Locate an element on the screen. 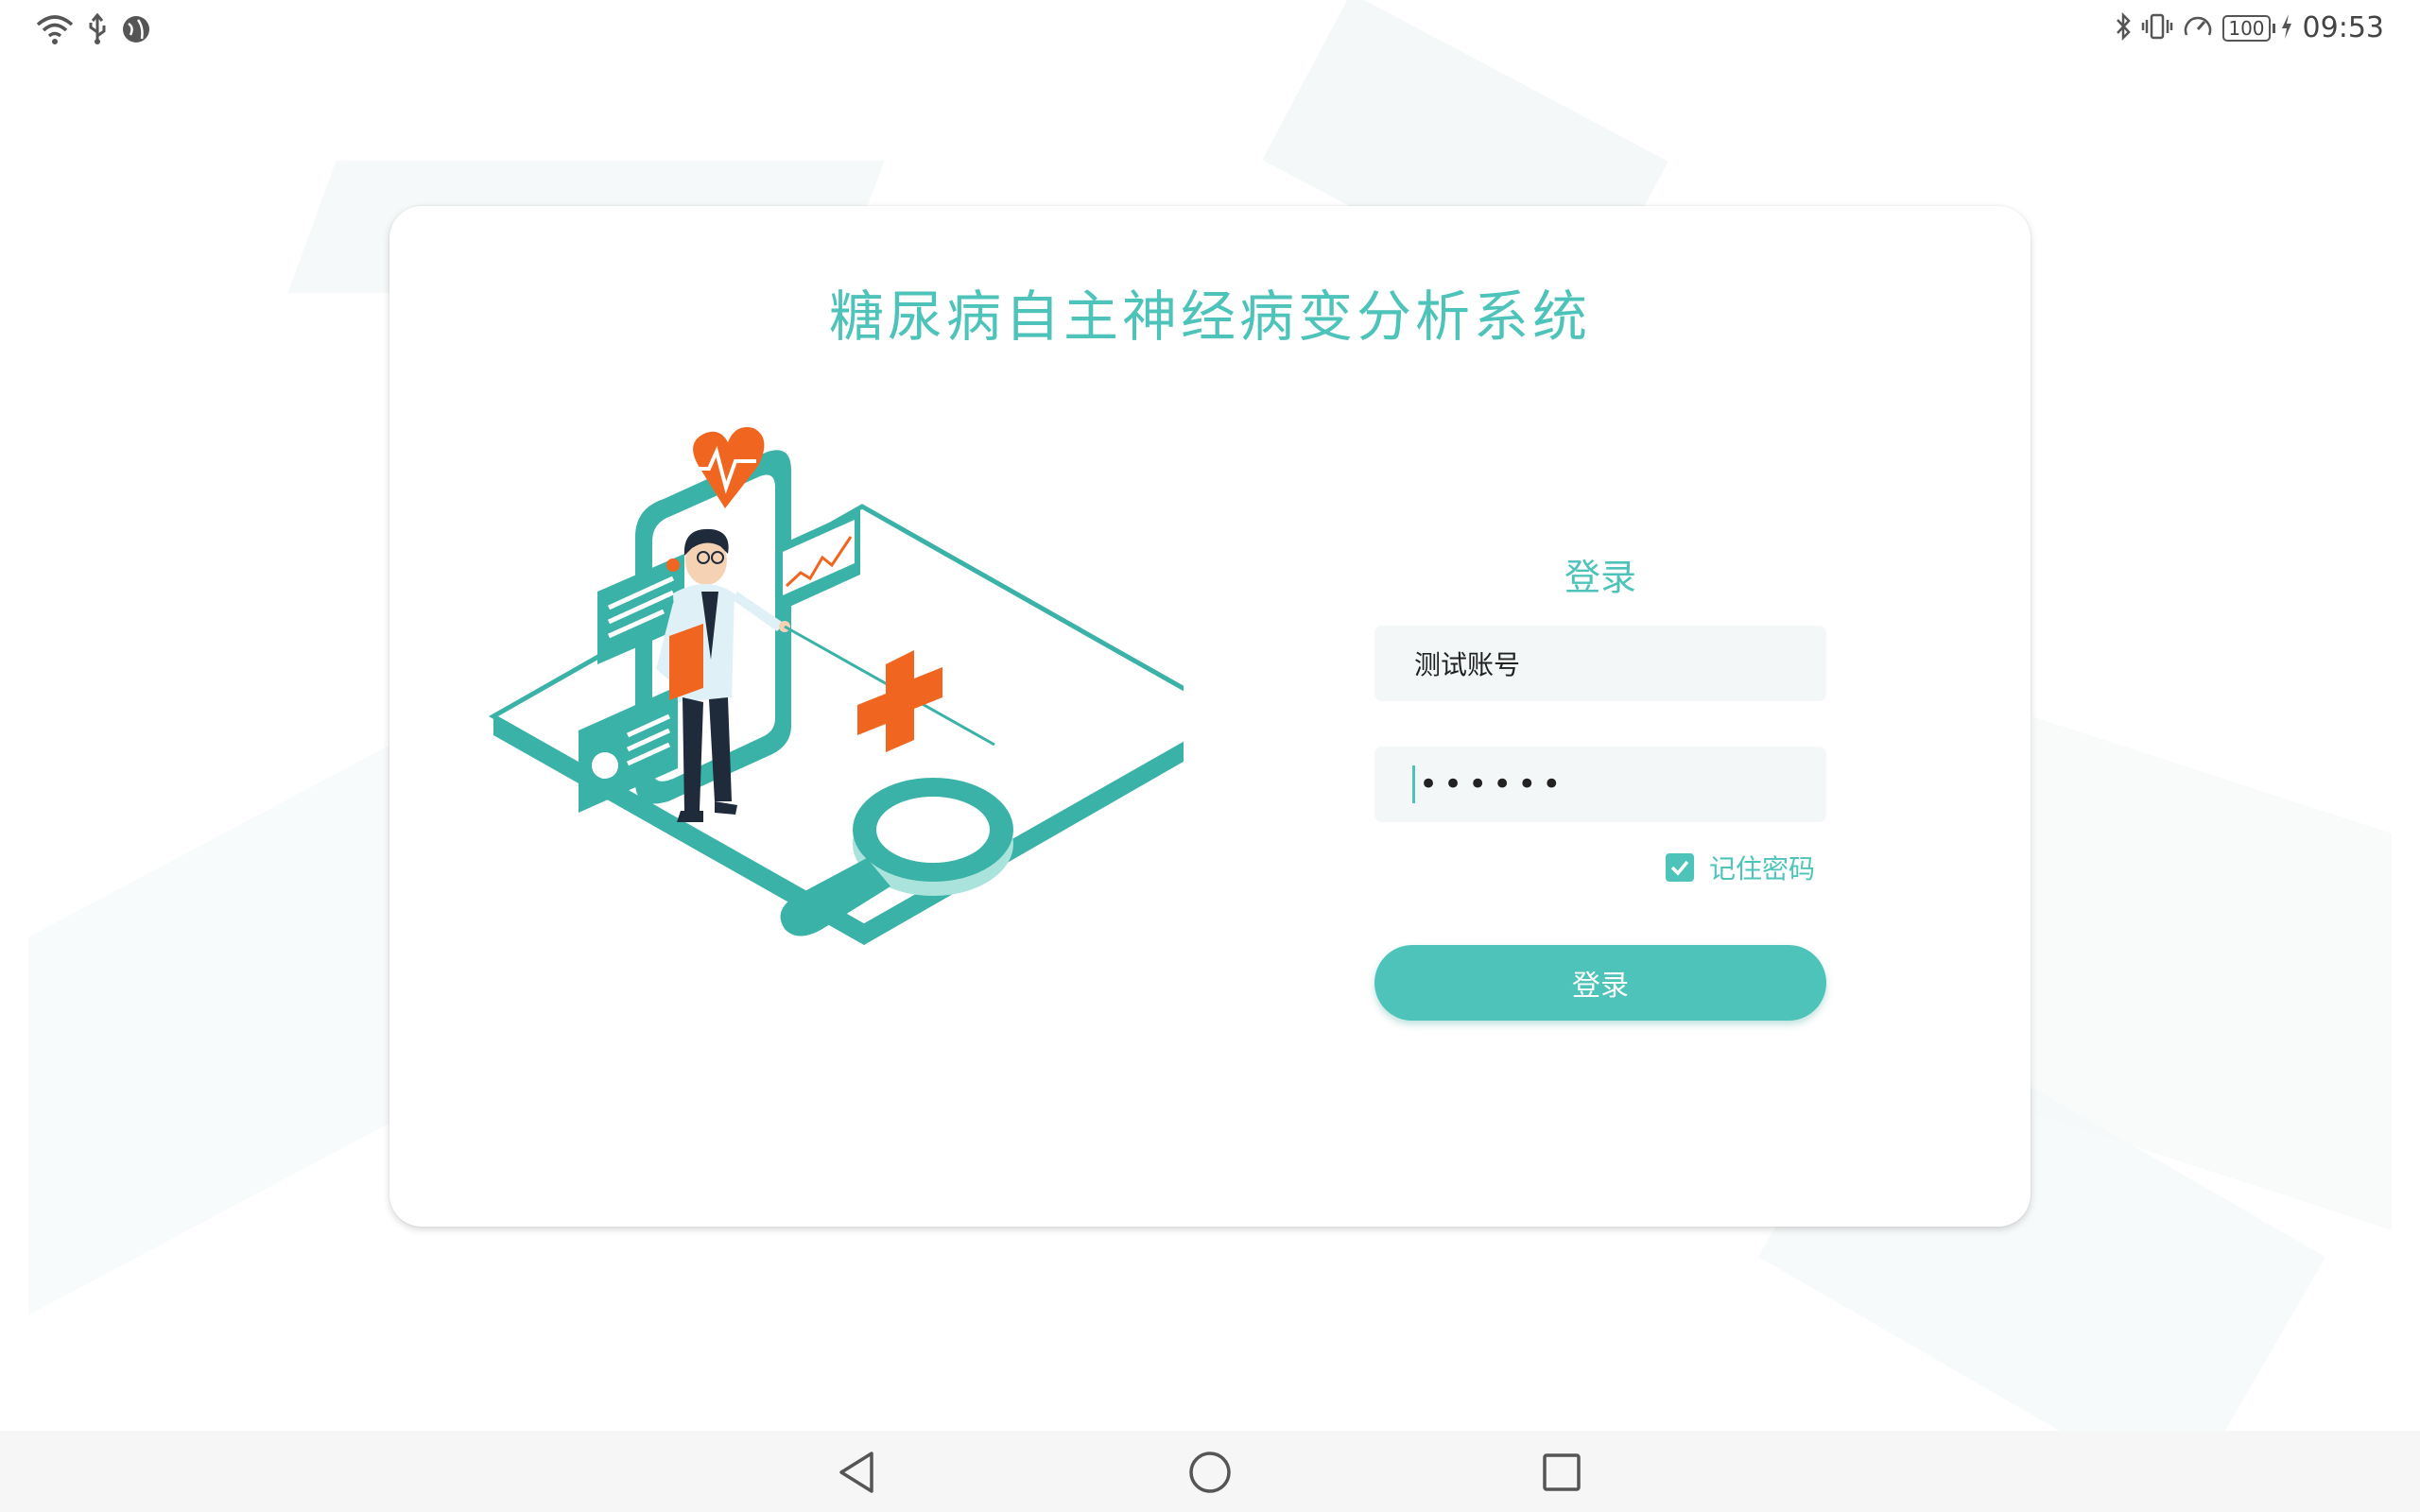 This screenshot has height=1512, width=2420. background-shape is located at coordinates (226, 1020).